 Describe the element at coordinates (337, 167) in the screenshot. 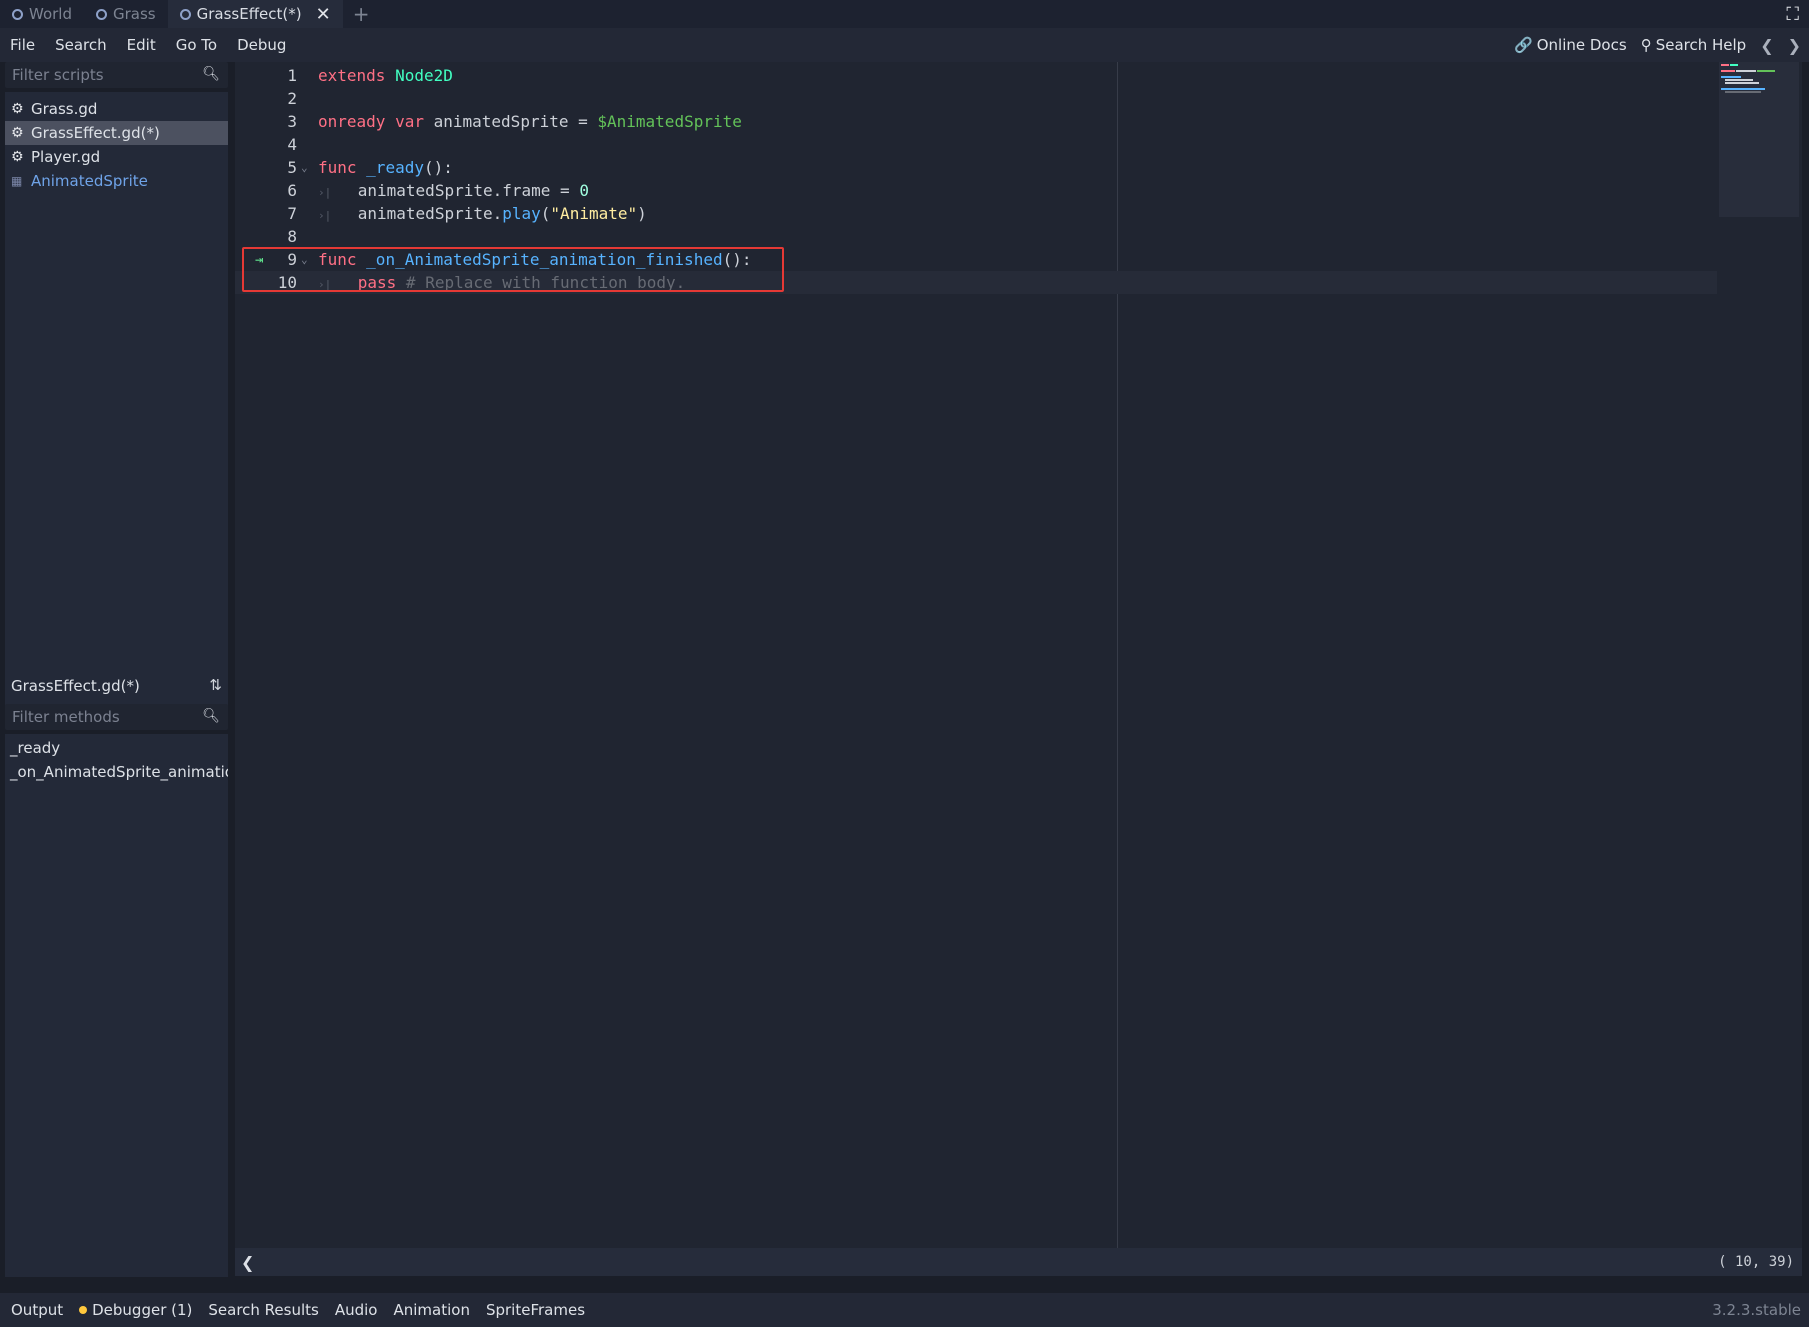

I see `code-token: func` at that location.